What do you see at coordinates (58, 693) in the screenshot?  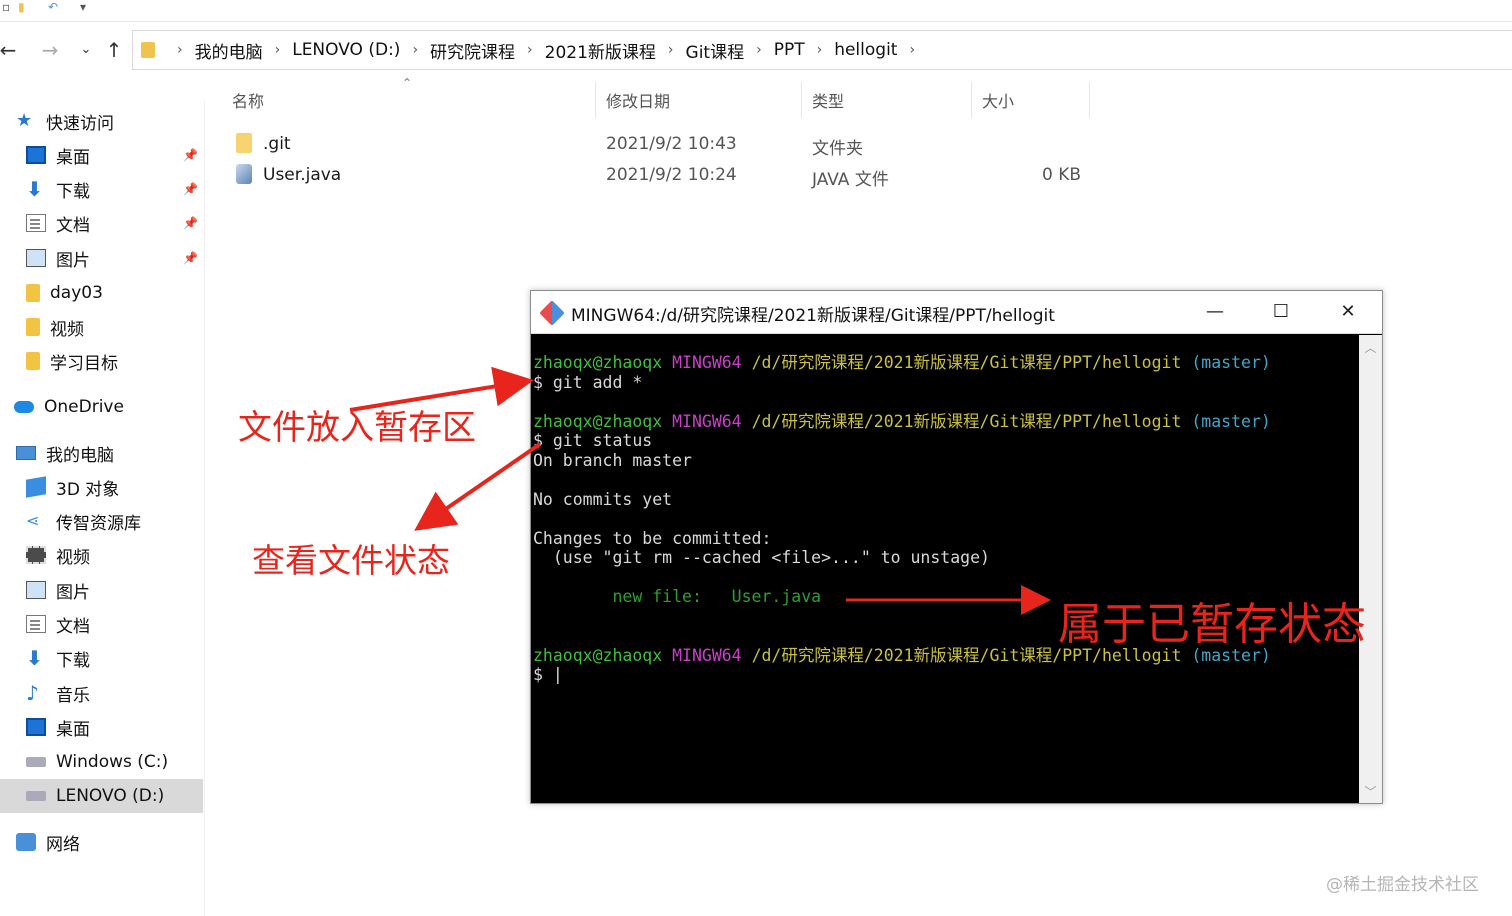 I see `sidebar-item-music: ♪ 音乐` at bounding box center [58, 693].